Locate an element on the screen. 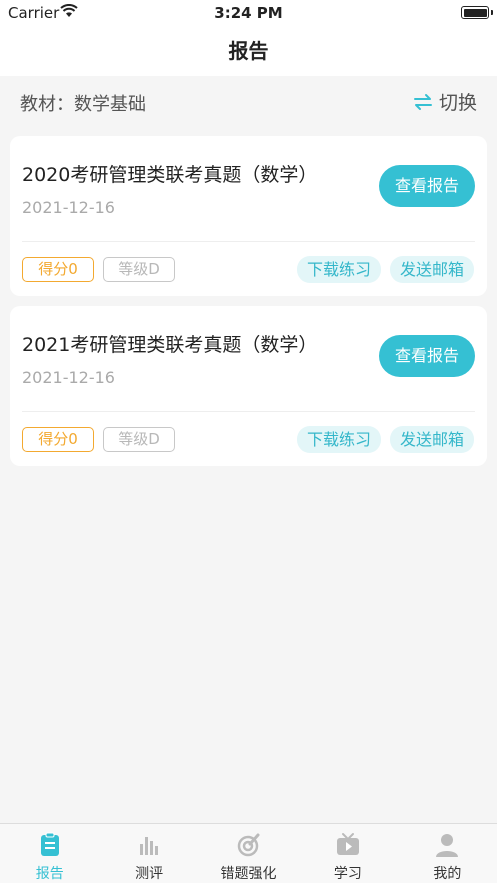 Image resolution: width=497 pixels, height=883 pixels. material-label: 教材：数学基础 is located at coordinates (83, 104).